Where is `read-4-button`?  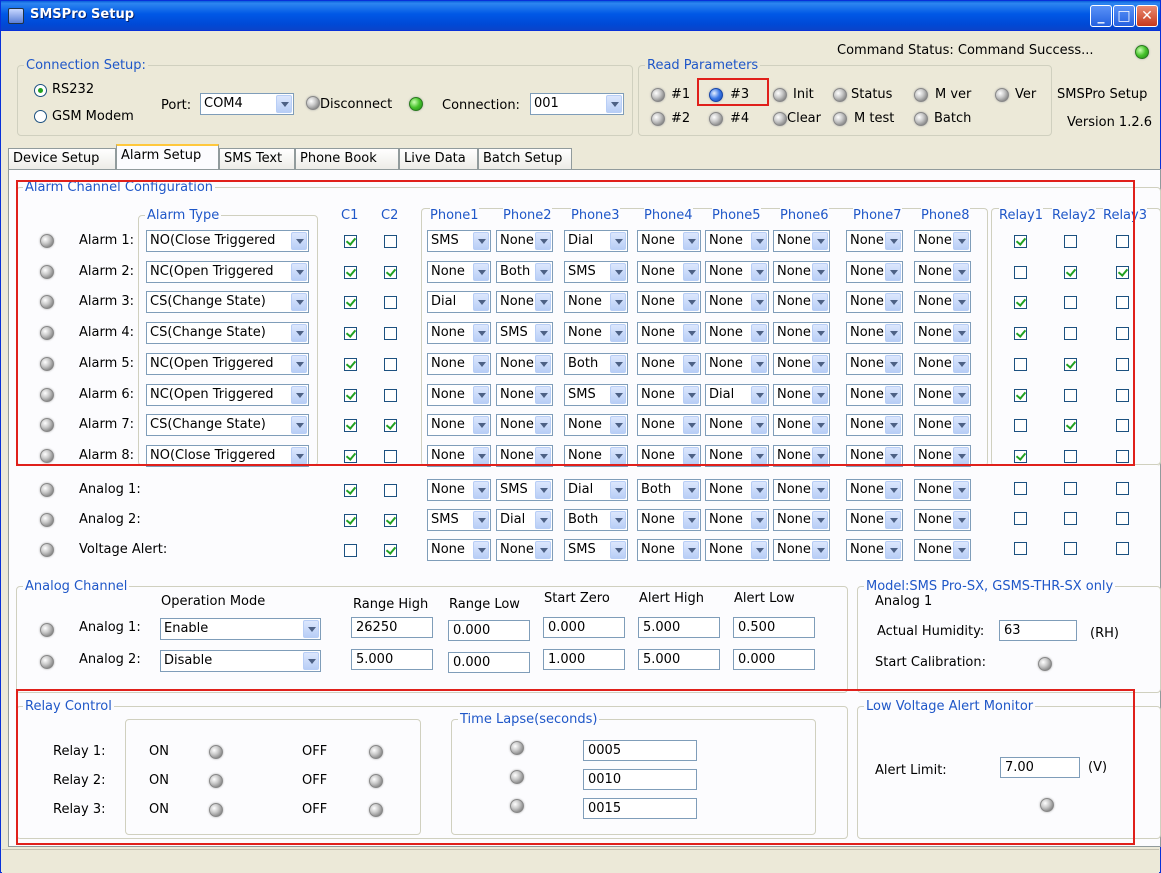 read-4-button is located at coordinates (716, 119).